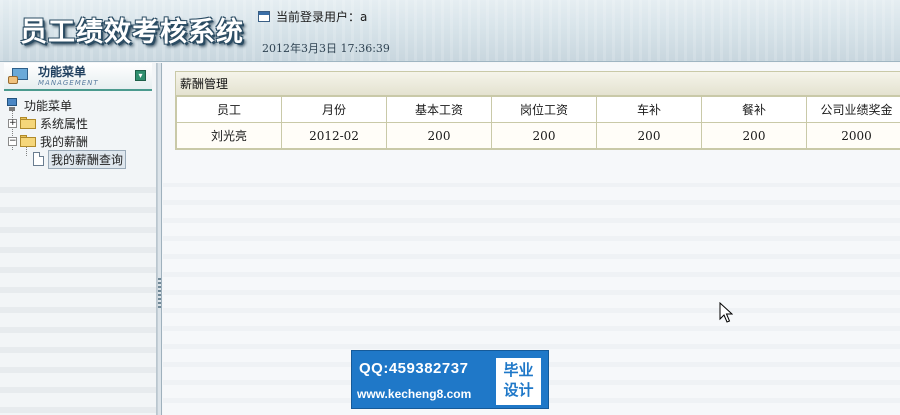 The height and width of the screenshot is (415, 900). I want to click on pane-splitter, so click(159, 239).